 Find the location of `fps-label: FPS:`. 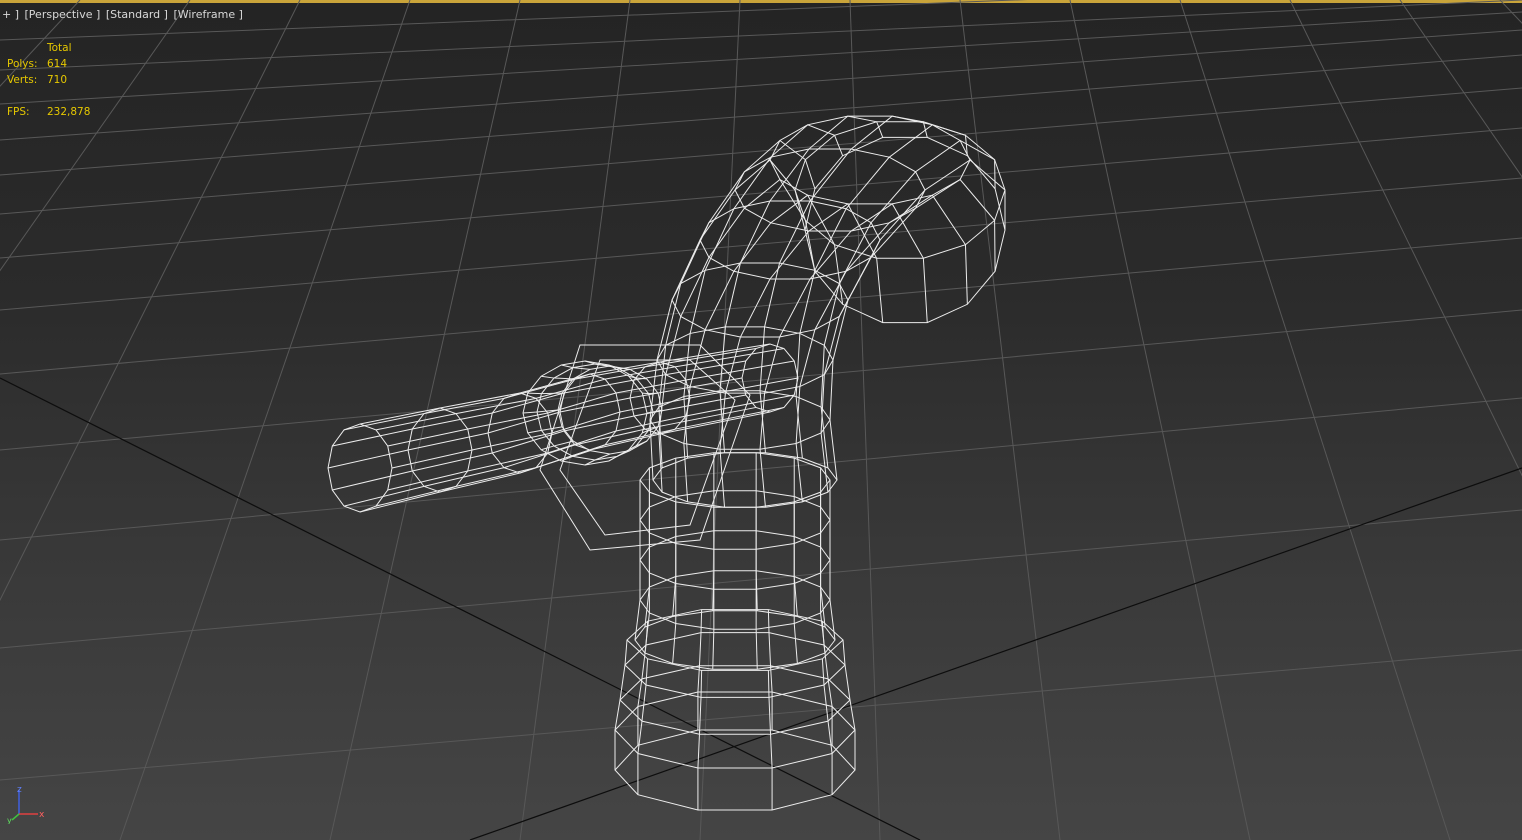

fps-label: FPS: is located at coordinates (18, 112).